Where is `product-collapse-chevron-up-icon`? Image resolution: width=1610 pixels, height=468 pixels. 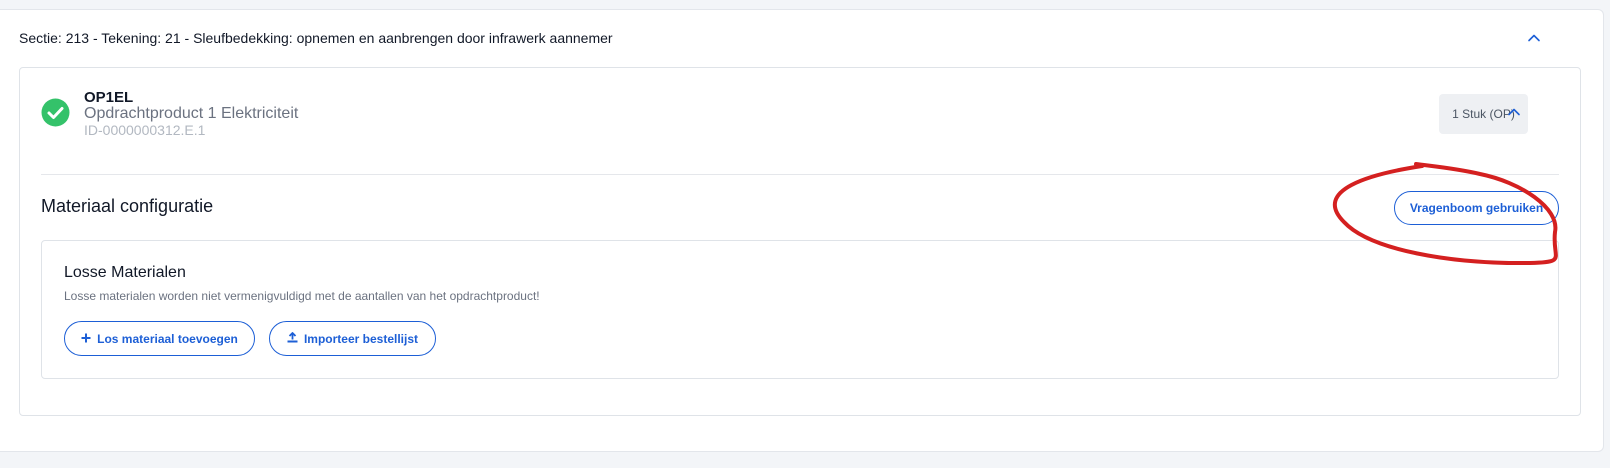
product-collapse-chevron-up-icon is located at coordinates (1514, 112).